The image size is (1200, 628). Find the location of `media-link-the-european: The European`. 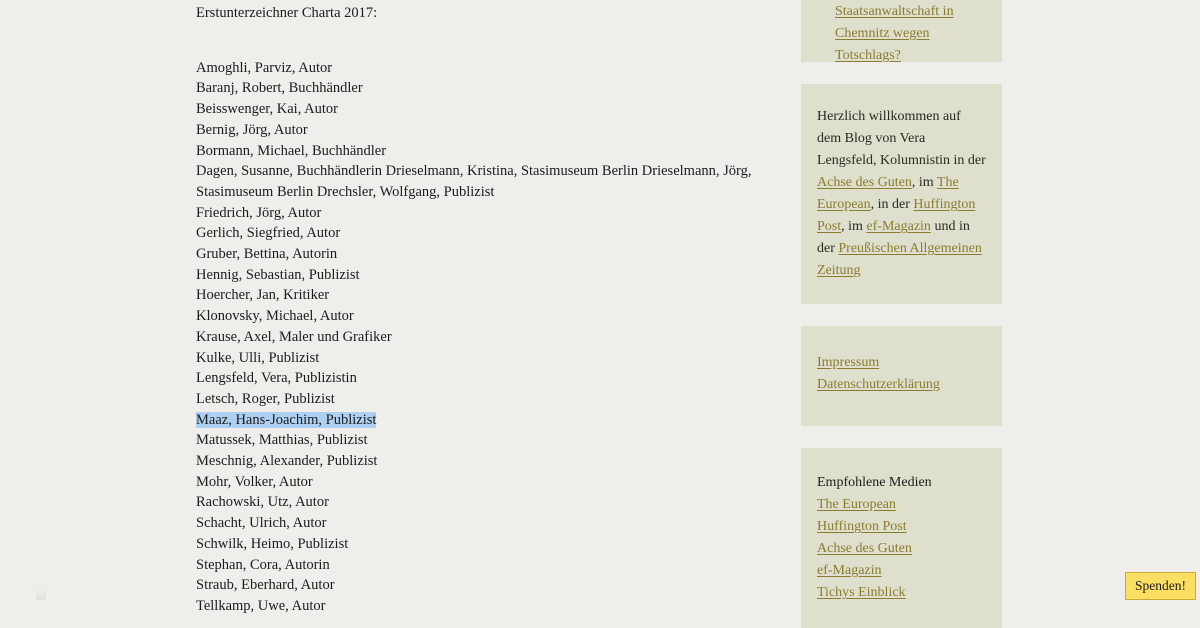

media-link-the-european: The European is located at coordinates (856, 504).